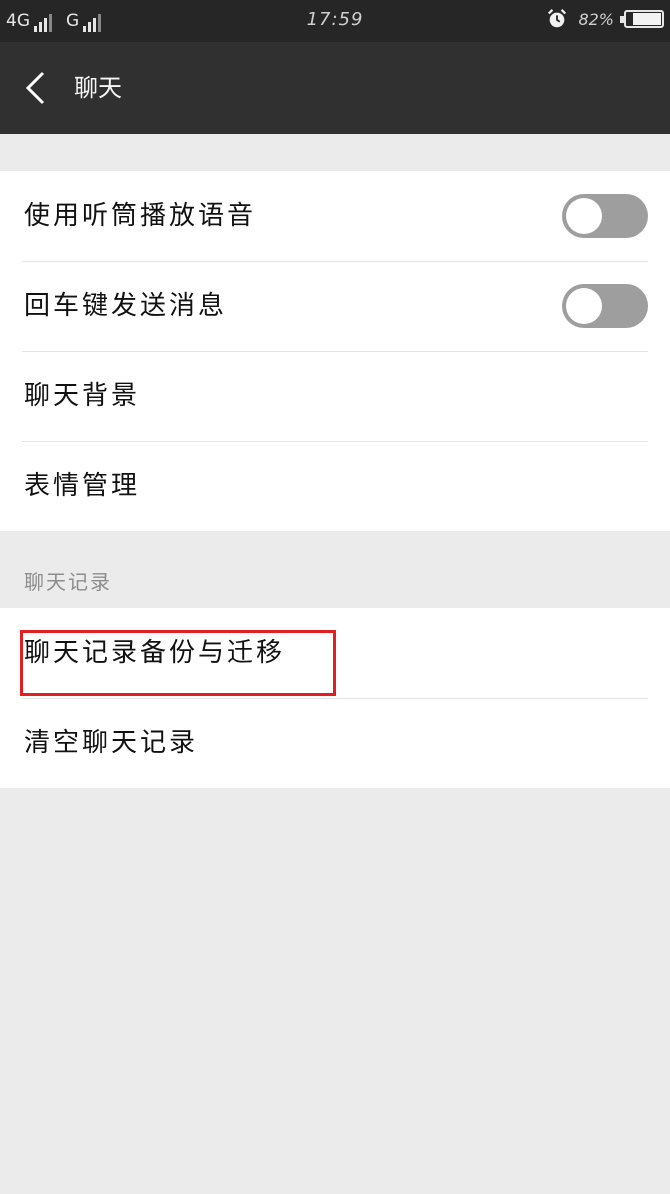  I want to click on enter-send-toggle, so click(605, 306).